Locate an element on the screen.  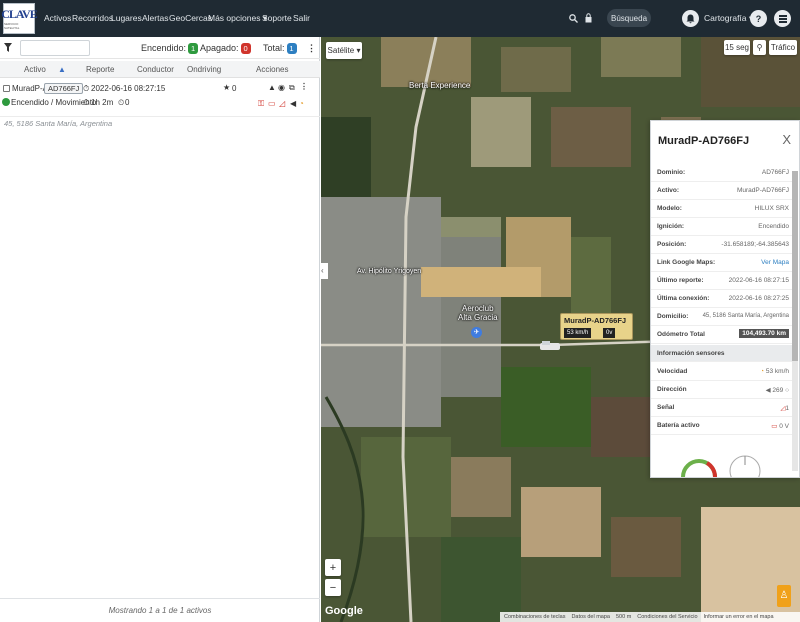
marker-speed: 53 km/h is located at coordinates (578, 333).